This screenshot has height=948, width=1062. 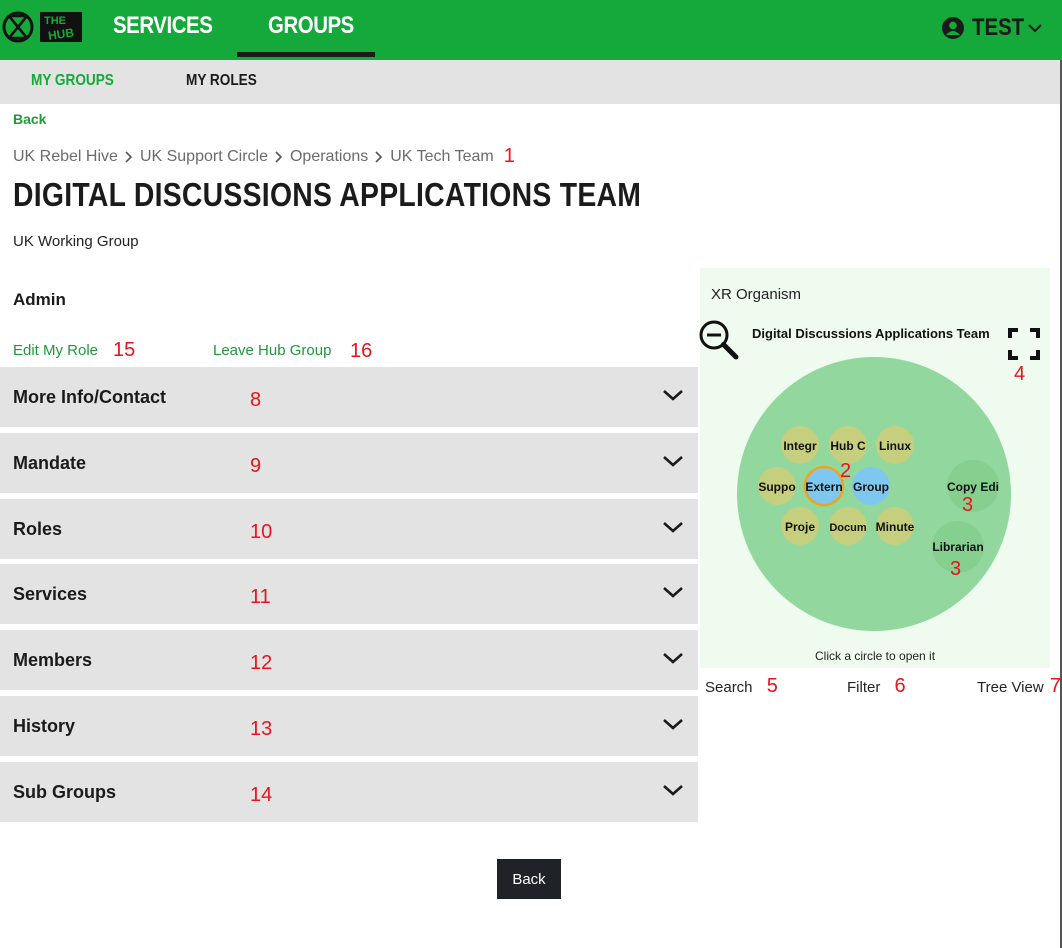 What do you see at coordinates (221, 81) in the screenshot?
I see `tab-my-roles: MY ROLES` at bounding box center [221, 81].